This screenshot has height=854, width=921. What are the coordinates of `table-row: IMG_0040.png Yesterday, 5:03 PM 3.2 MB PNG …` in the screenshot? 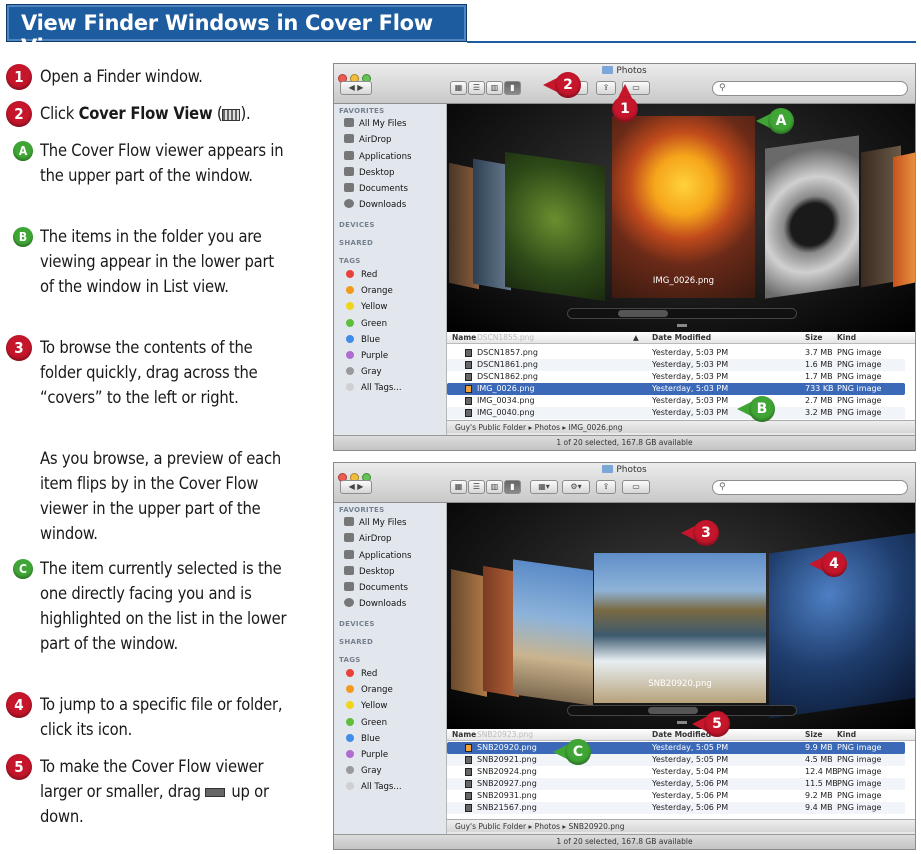 It's located at (676, 413).